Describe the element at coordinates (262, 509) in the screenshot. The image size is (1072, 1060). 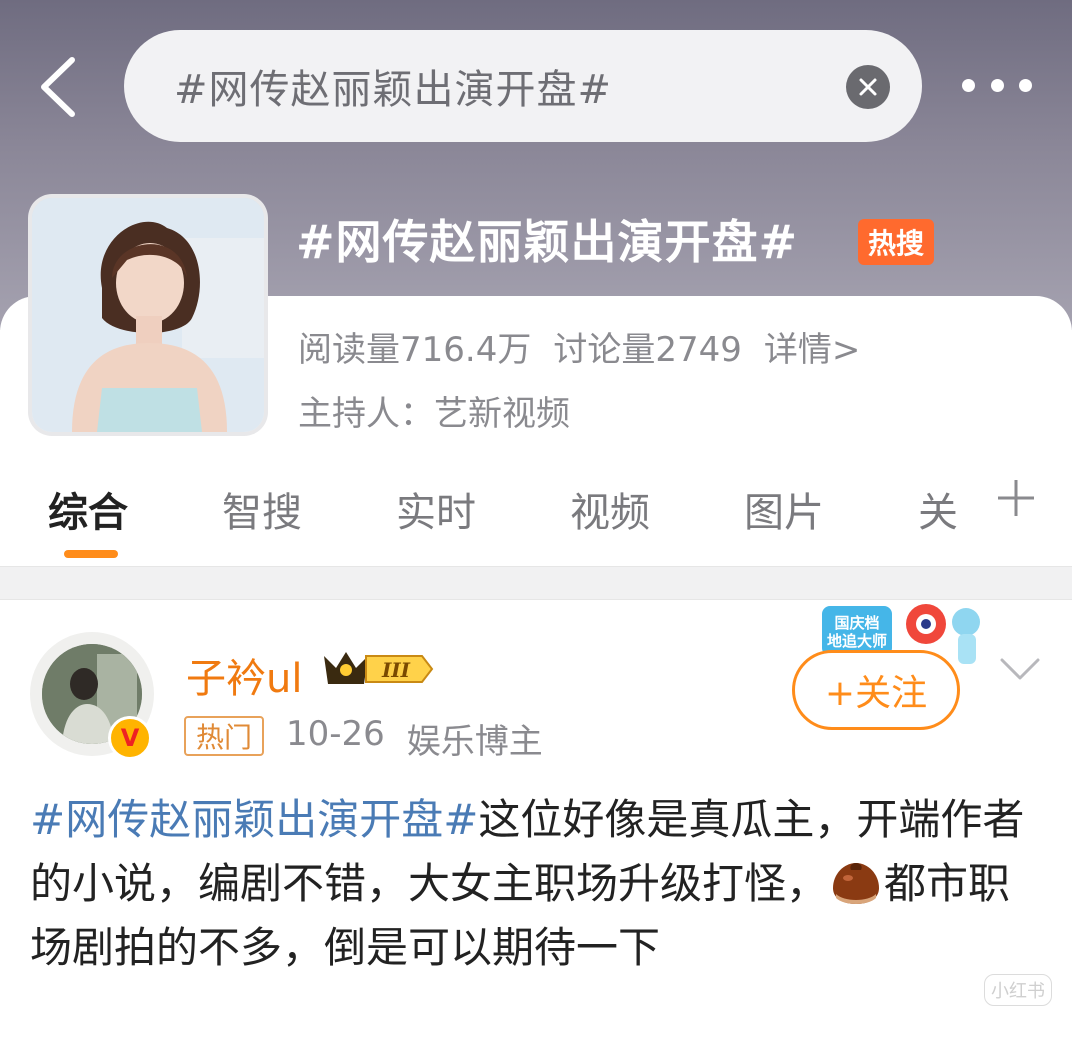
I see `tab-smart-search: 智搜` at that location.